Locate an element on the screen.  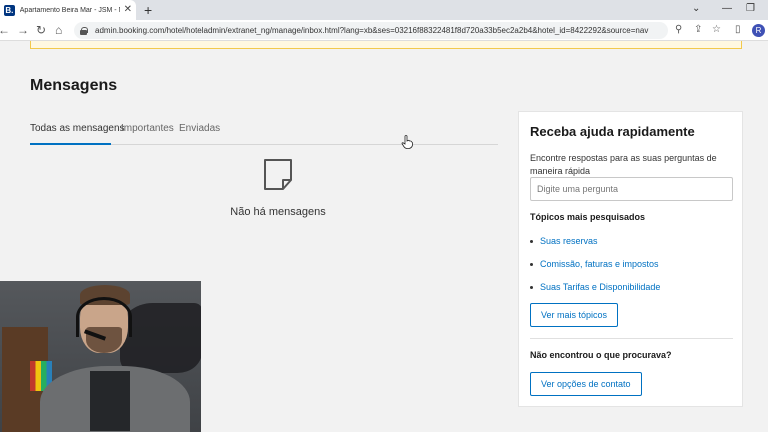
notice-banner is located at coordinates (386, 45).